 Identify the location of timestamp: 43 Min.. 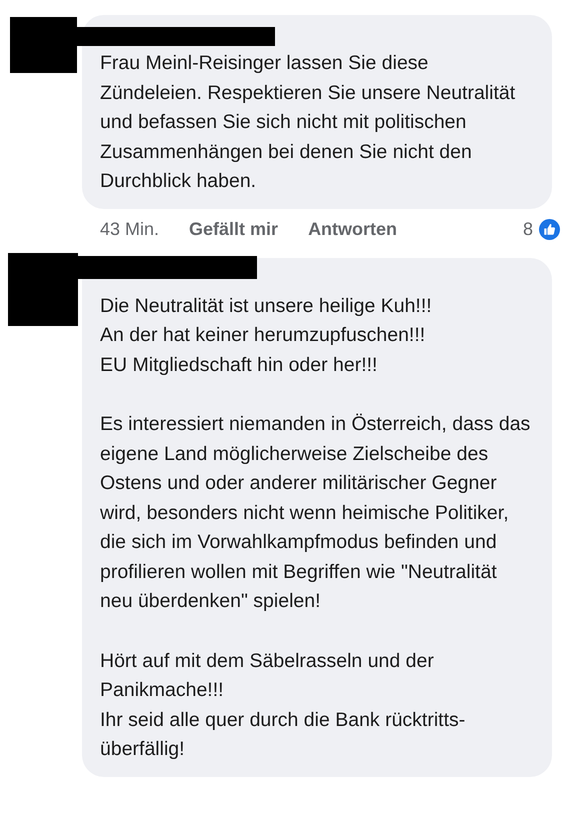
(130, 229).